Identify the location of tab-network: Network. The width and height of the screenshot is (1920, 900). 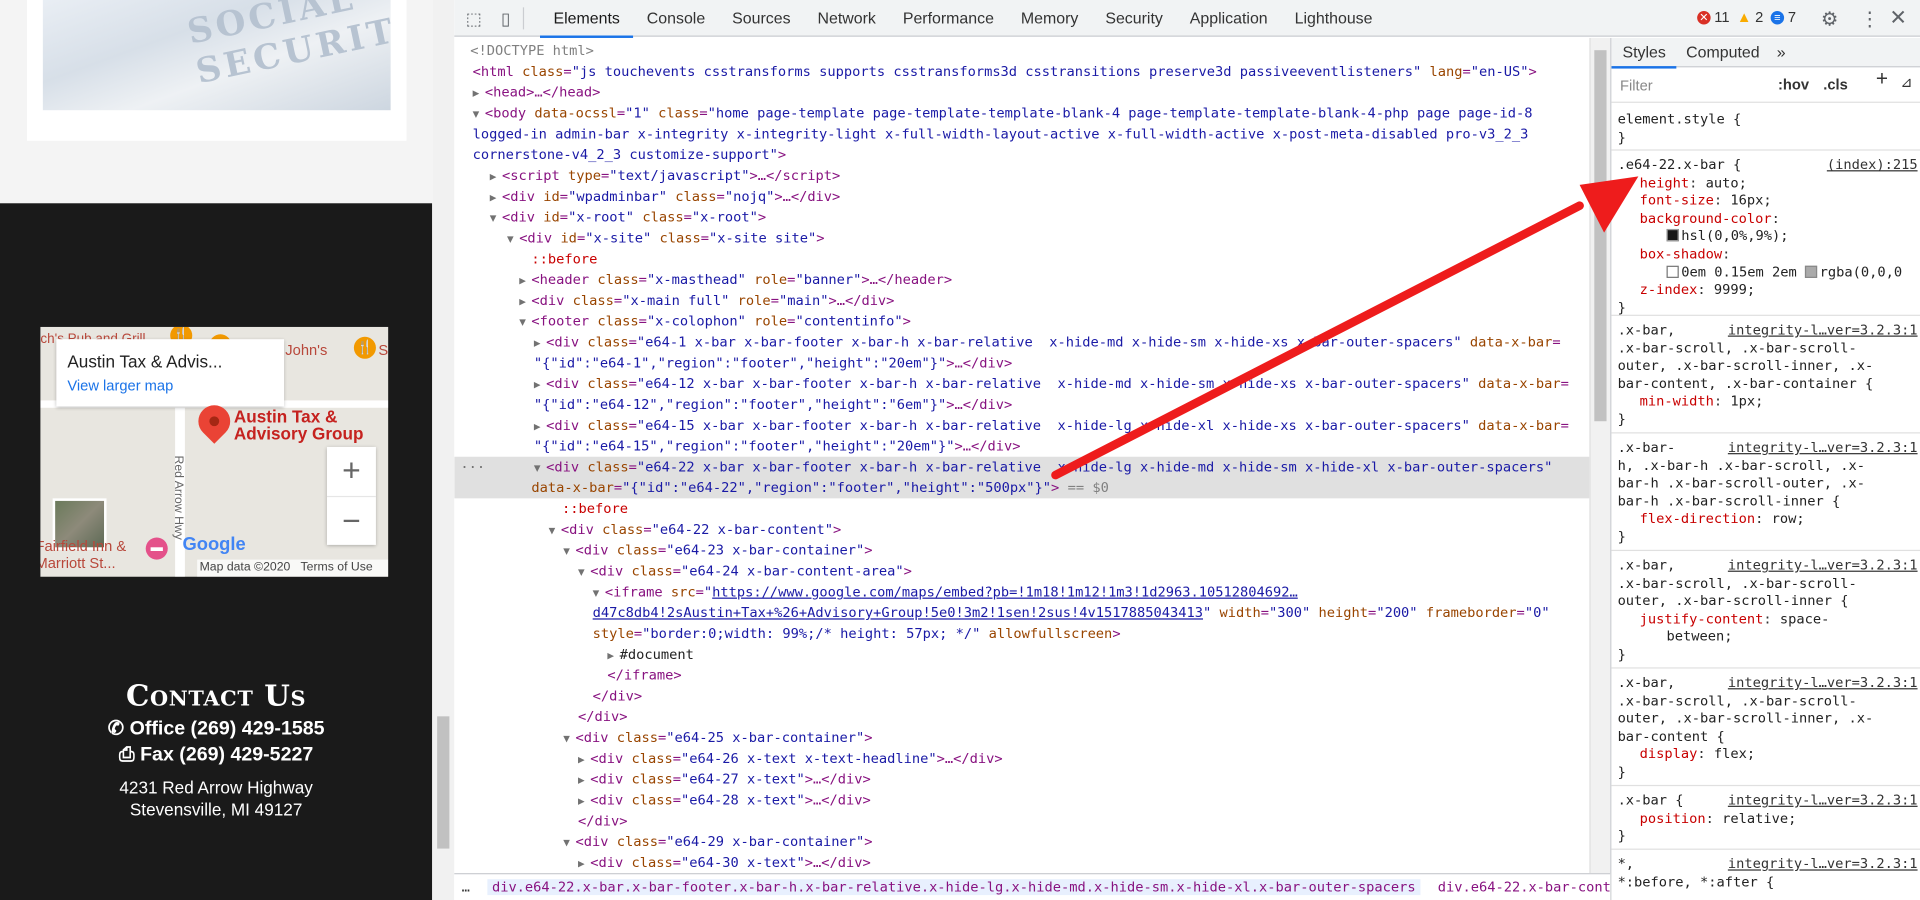
(846, 18).